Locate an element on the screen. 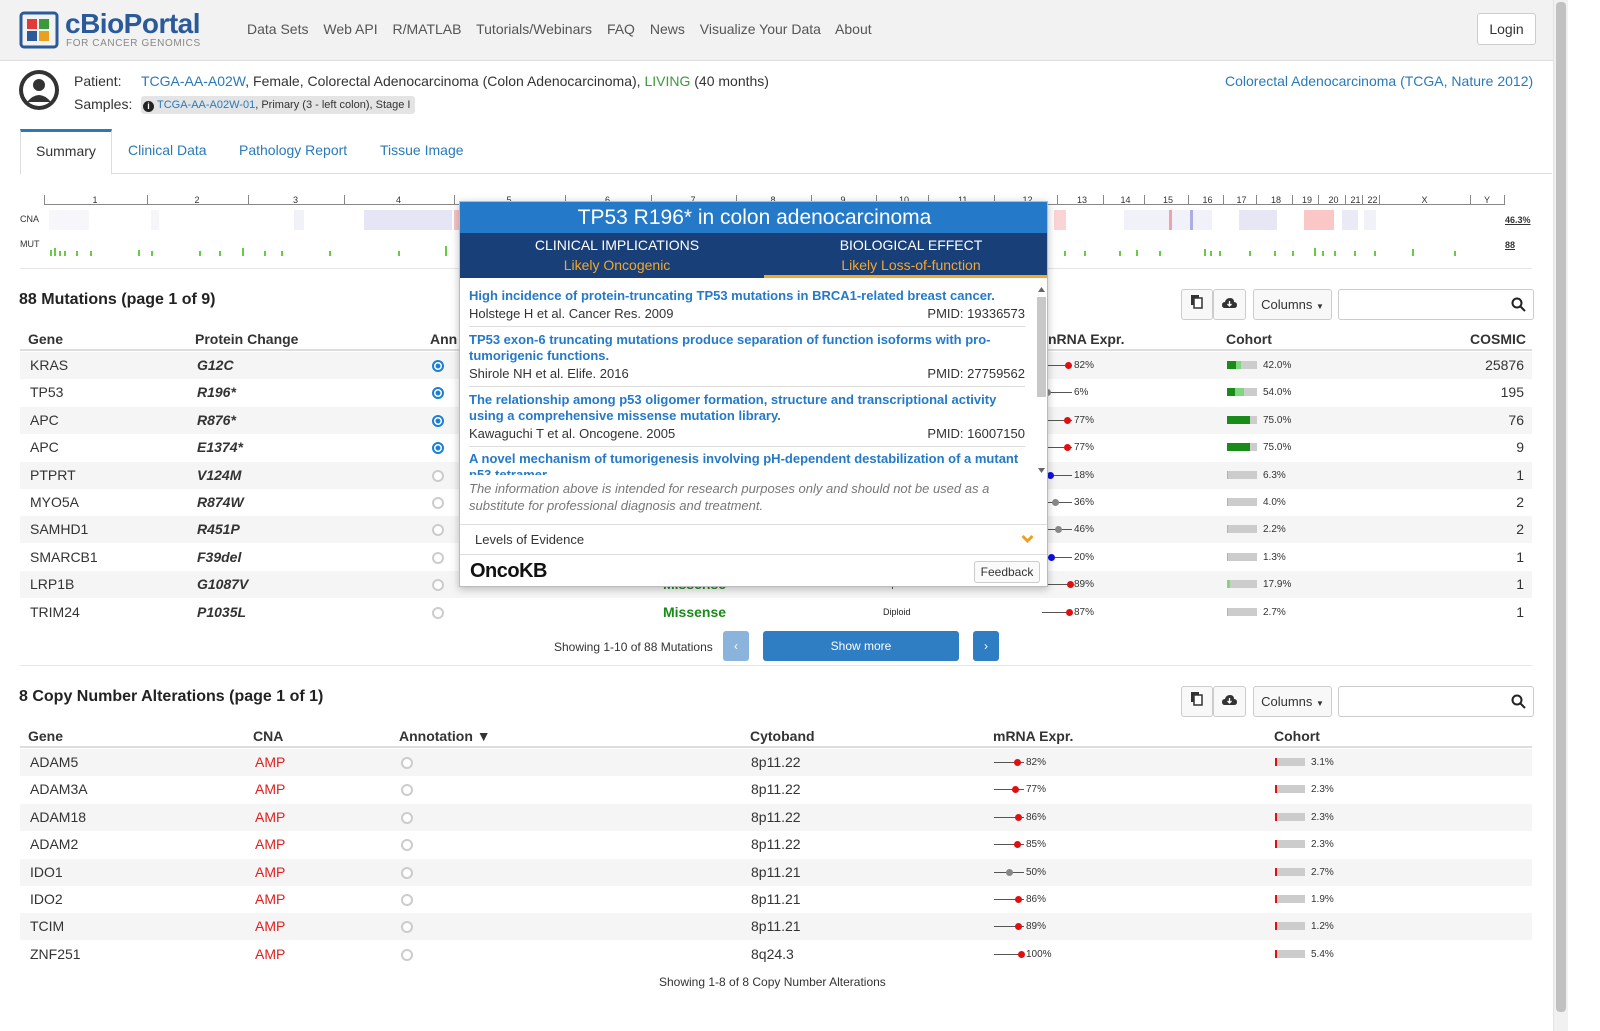  table-row: IDO1 AMP 8p11.21 50% 2.7% is located at coordinates (776, 872).